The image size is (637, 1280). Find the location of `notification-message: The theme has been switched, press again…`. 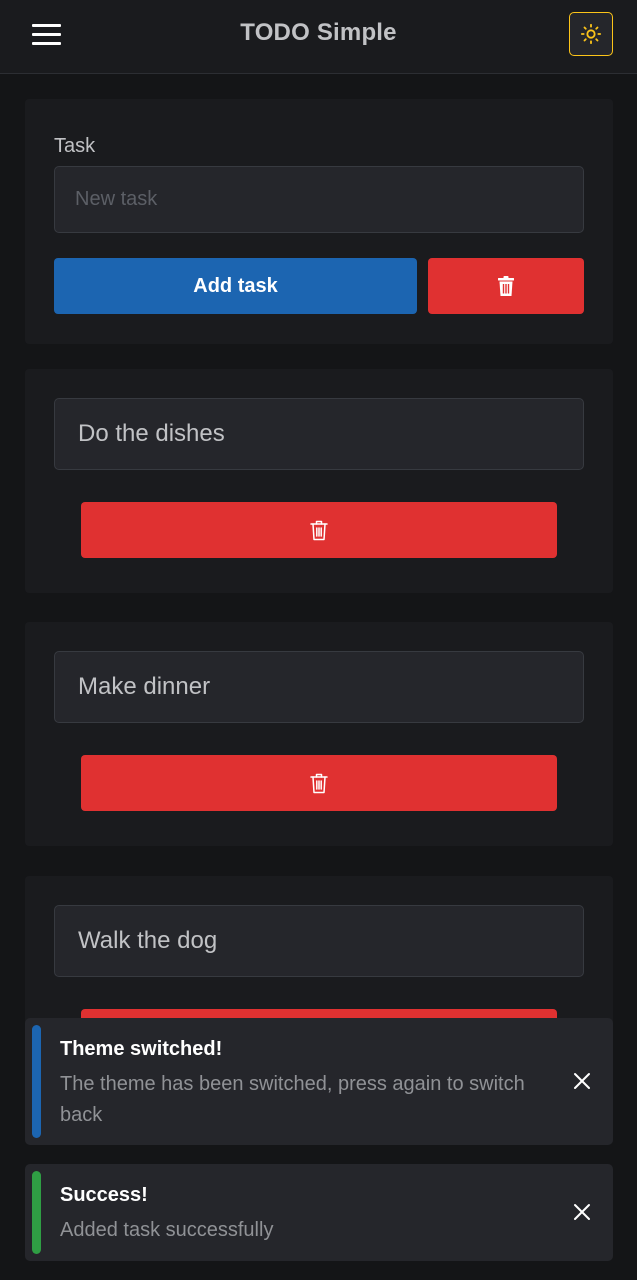

notification-message: The theme has been switched, press again… is located at coordinates (292, 1099).